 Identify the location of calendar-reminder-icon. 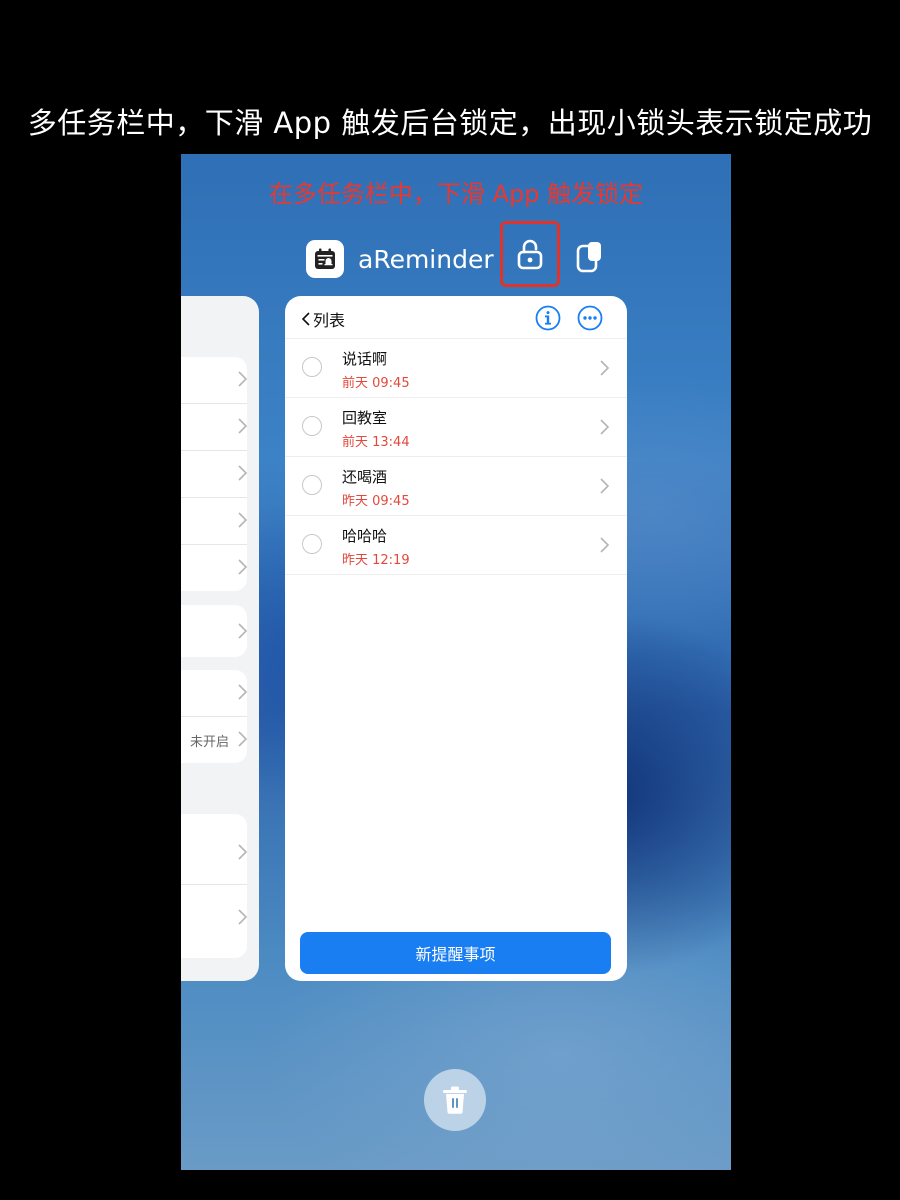
(325, 259).